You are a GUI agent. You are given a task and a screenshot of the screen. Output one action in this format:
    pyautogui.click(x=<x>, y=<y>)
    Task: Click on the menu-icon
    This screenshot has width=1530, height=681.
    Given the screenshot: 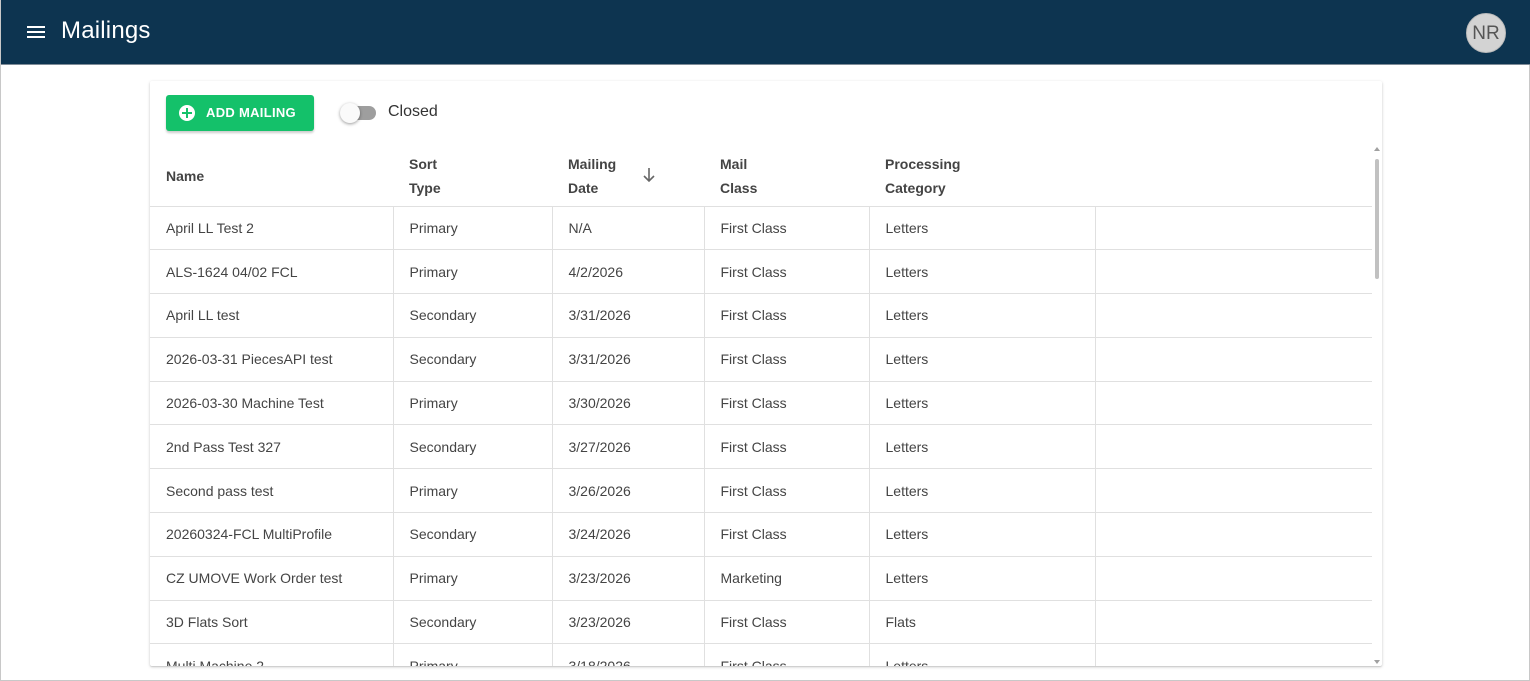 What is the action you would take?
    pyautogui.click(x=37, y=33)
    